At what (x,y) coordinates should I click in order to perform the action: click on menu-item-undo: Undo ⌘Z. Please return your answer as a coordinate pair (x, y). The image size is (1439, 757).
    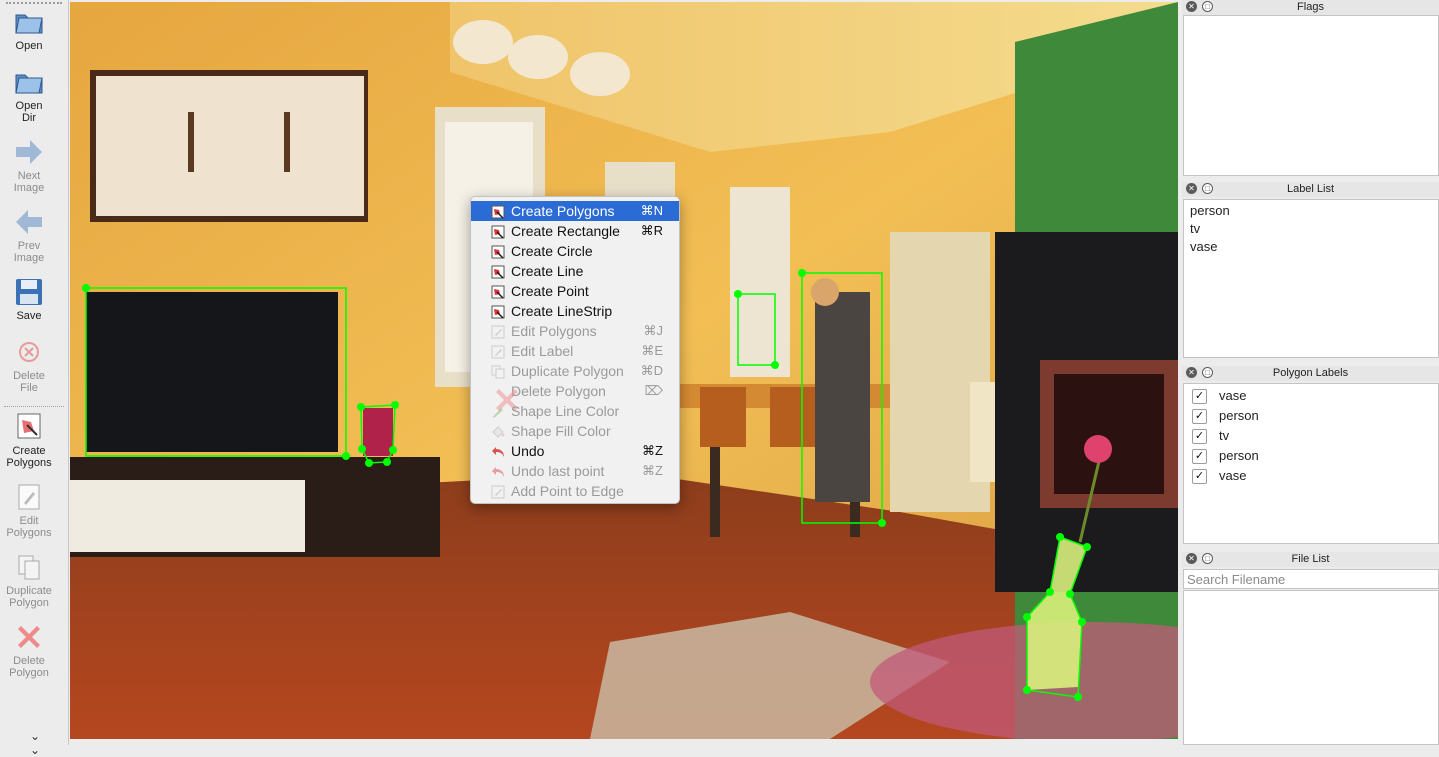
    Looking at the image, I should click on (575, 451).